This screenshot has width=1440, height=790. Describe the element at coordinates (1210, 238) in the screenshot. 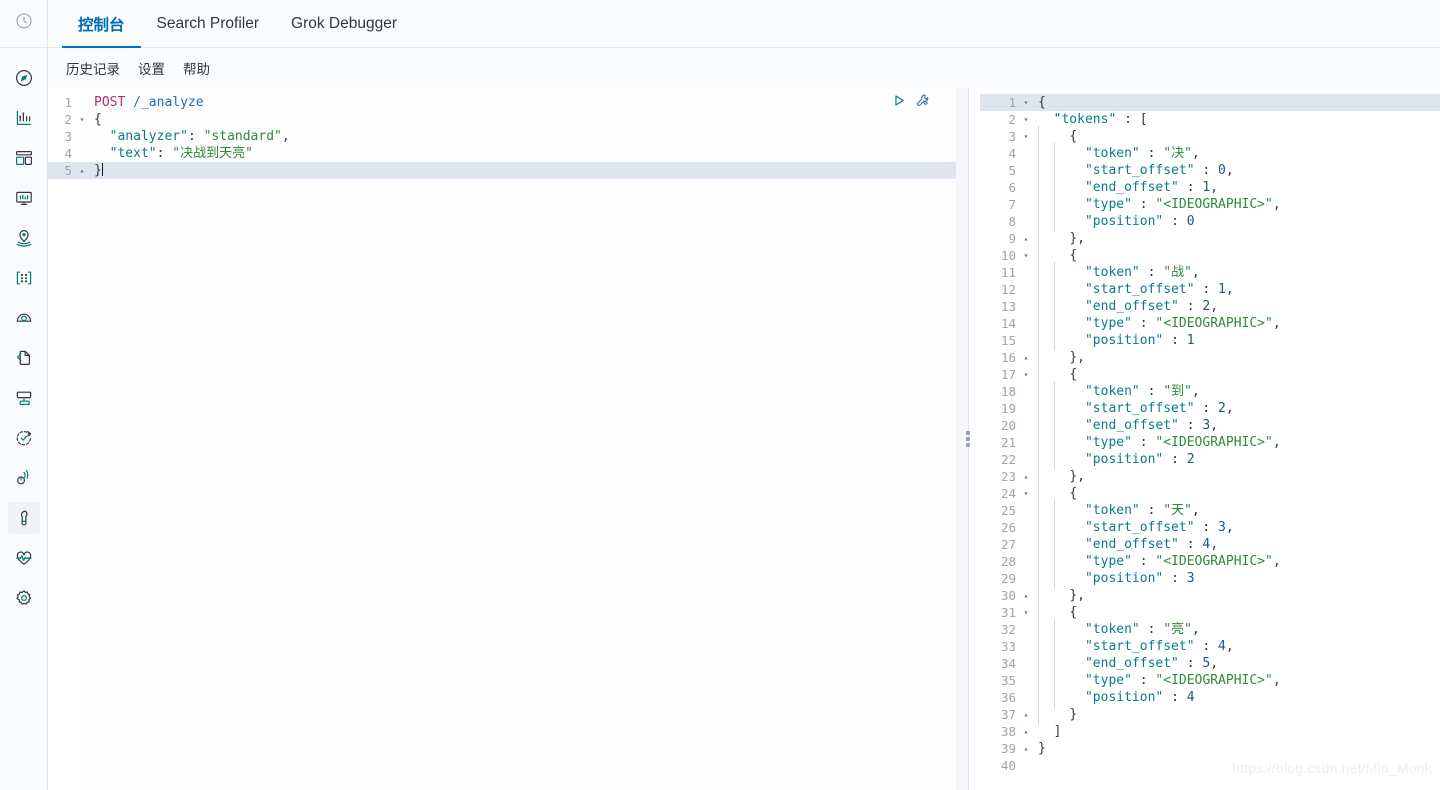

I see `code-line: 9 ▴ },` at that location.